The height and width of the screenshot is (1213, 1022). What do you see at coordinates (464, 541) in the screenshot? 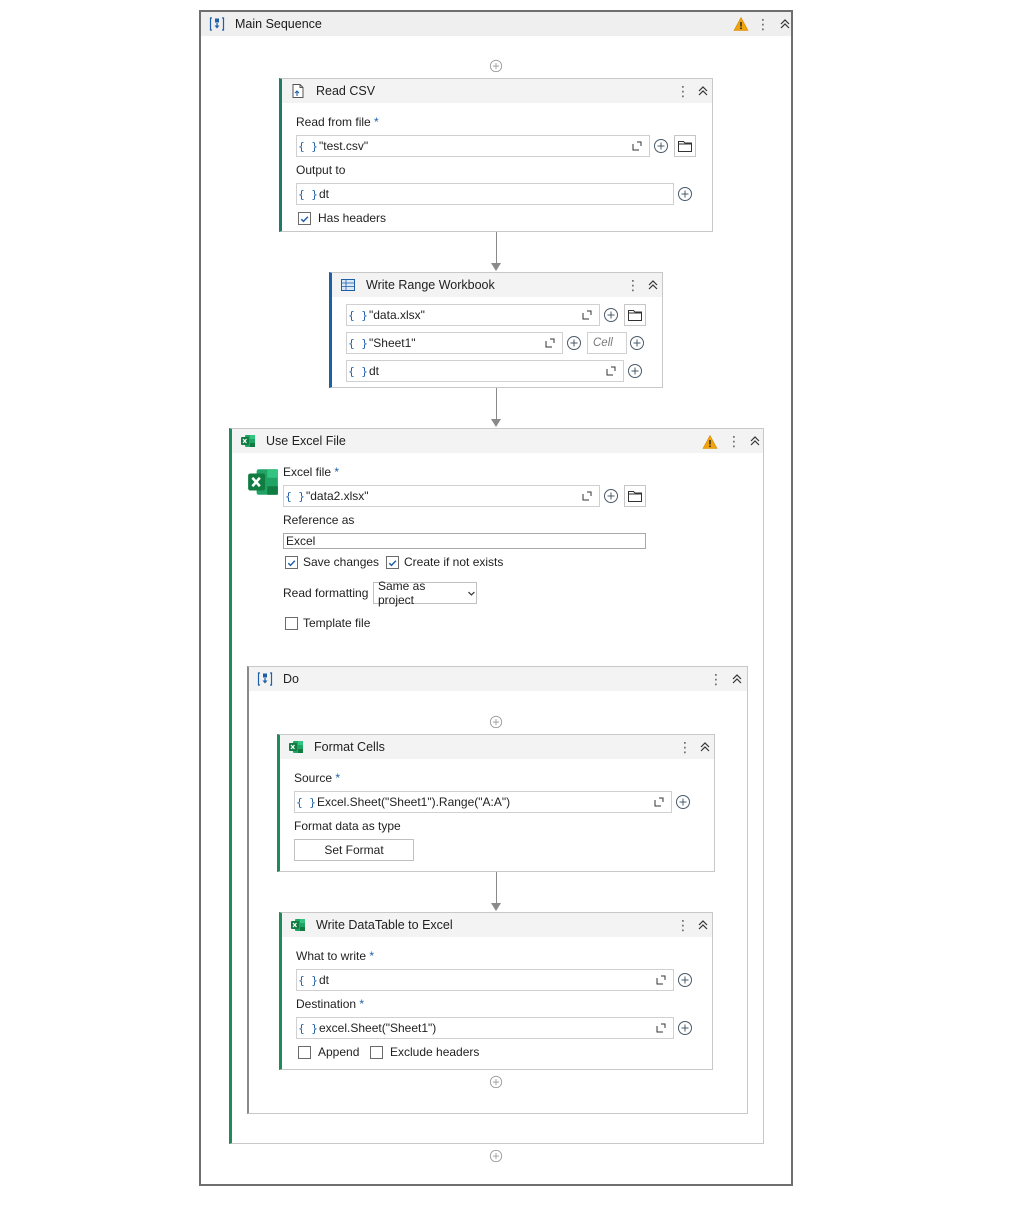
I see `reference-as-input: Excel` at bounding box center [464, 541].